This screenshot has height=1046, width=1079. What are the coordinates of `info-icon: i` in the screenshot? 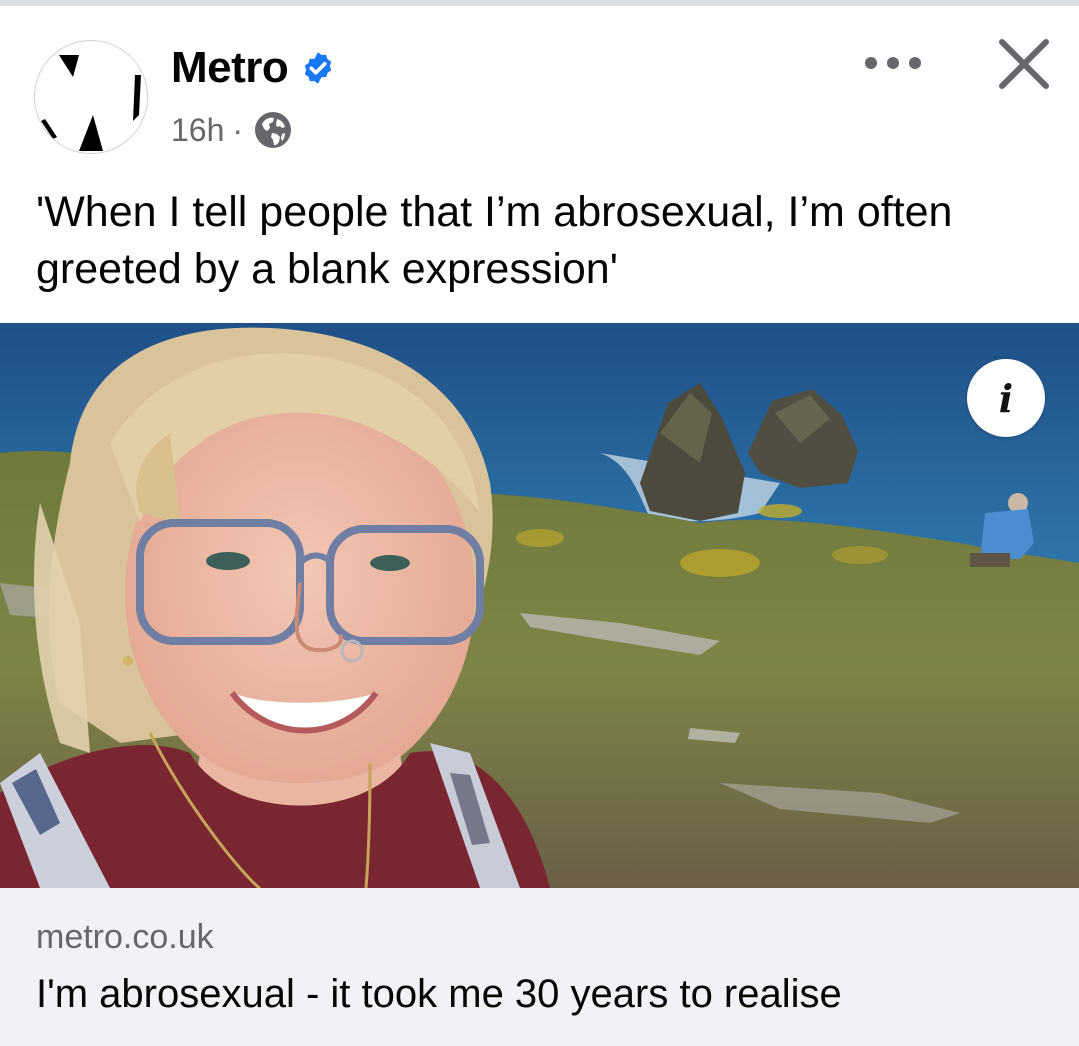 It's located at (1006, 398).